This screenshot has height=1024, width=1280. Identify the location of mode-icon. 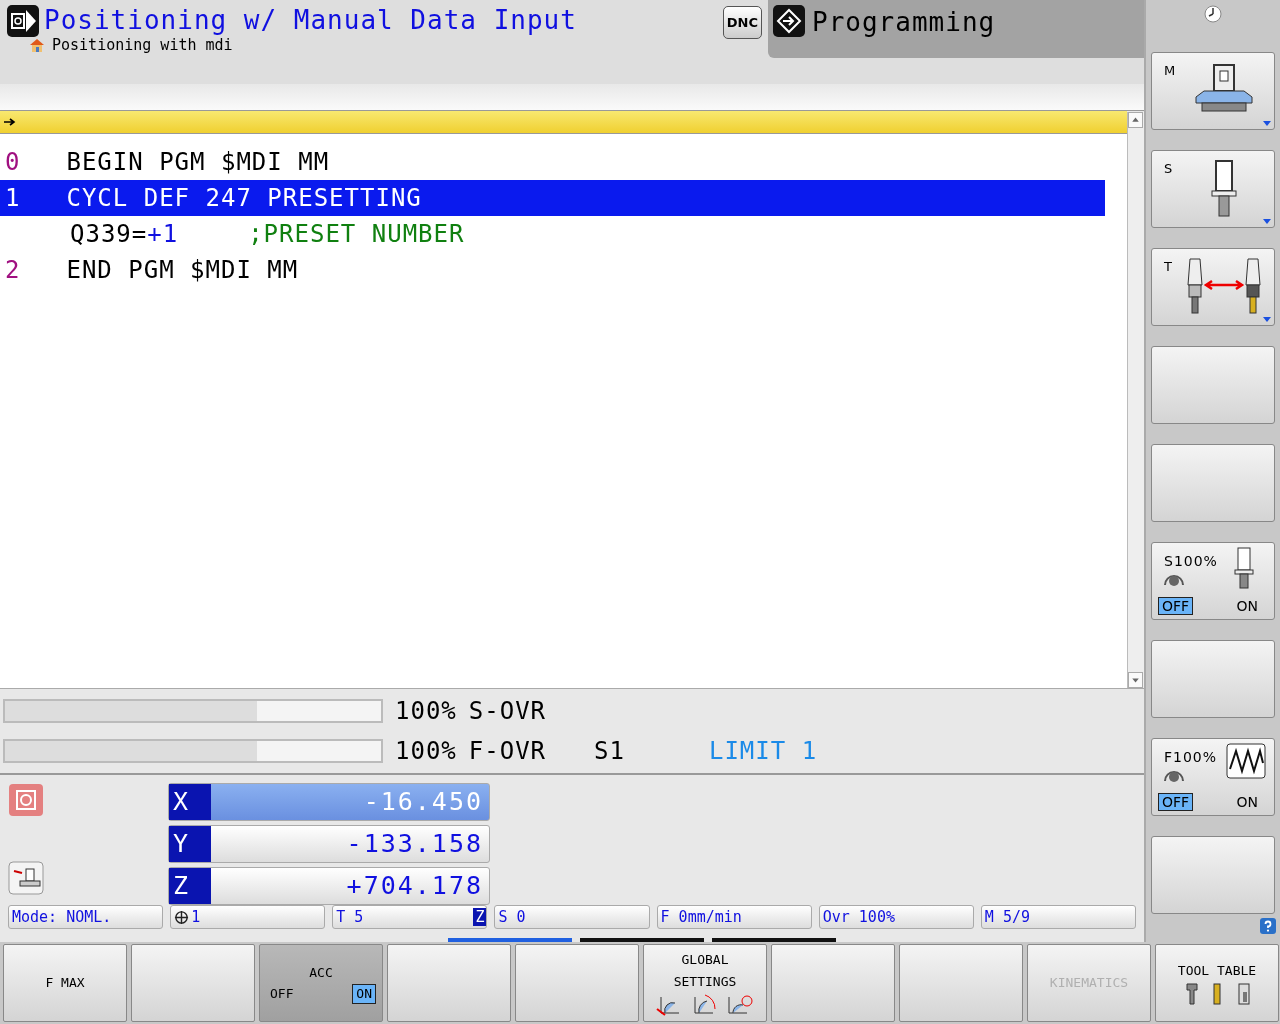
(23, 21).